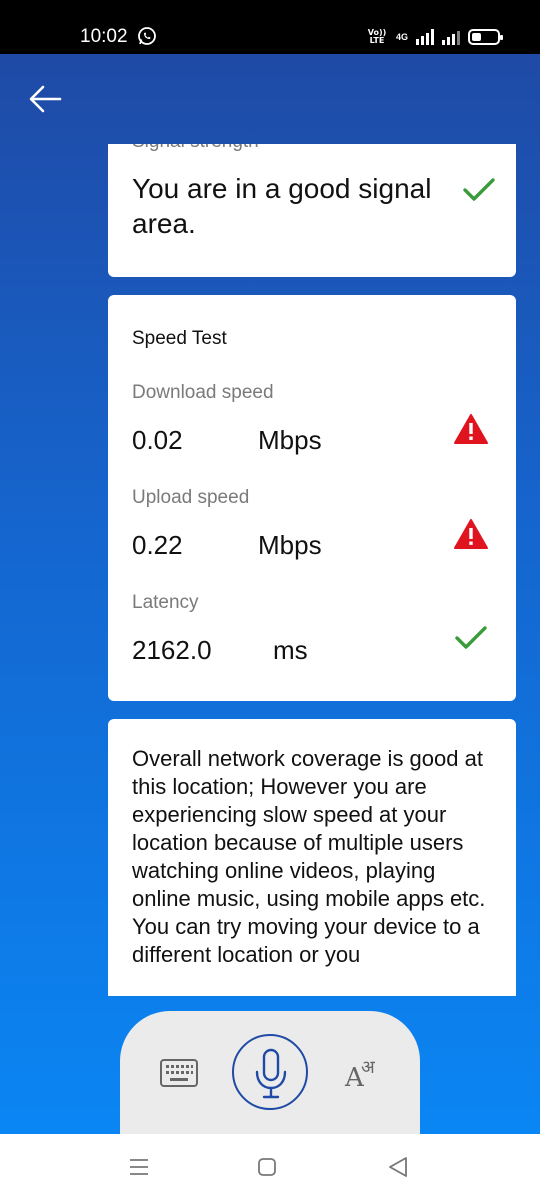 The image size is (540, 1200). Describe the element at coordinates (157, 545) in the screenshot. I see `upload-speed-value: 0.22` at that location.